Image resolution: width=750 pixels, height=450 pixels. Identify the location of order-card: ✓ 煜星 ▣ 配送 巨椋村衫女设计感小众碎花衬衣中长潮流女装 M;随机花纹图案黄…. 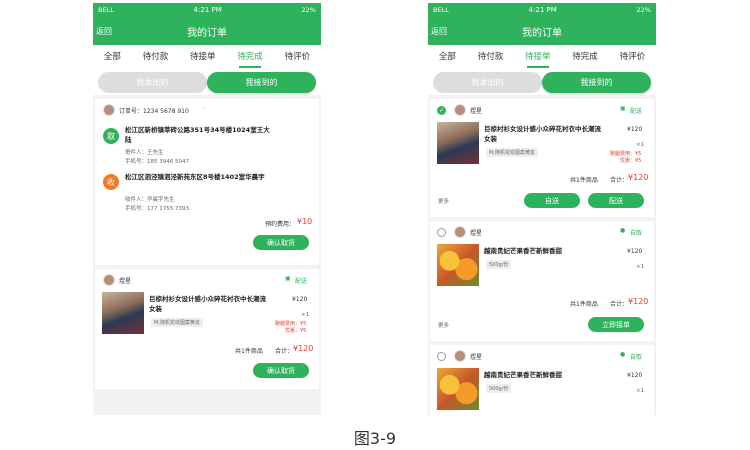
(542, 158).